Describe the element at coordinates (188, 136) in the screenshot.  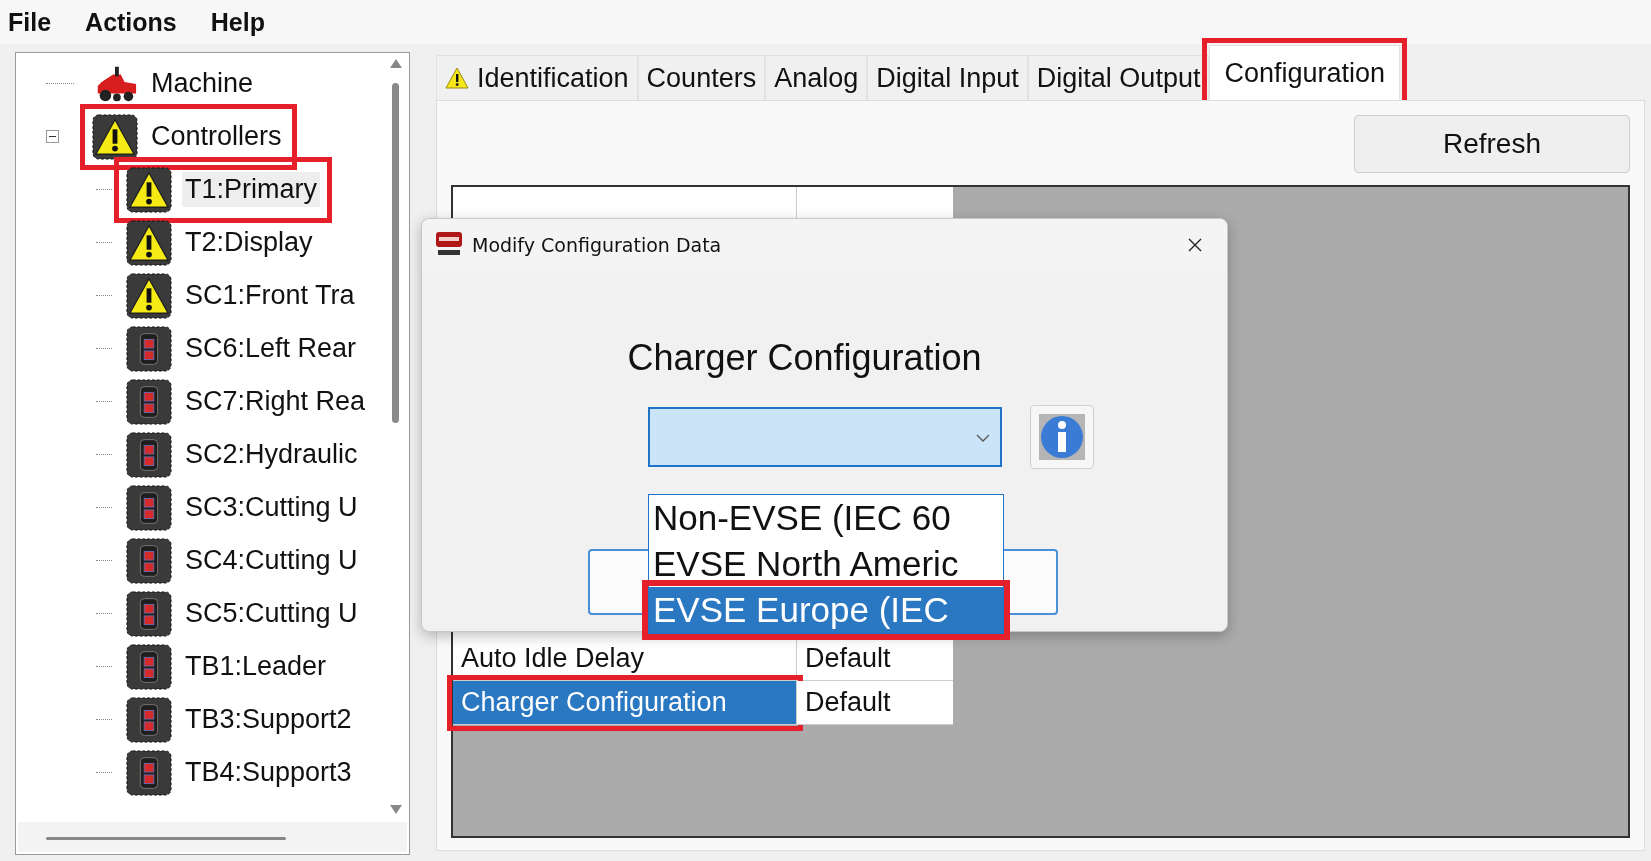
I see `tree-item: Controllers` at that location.